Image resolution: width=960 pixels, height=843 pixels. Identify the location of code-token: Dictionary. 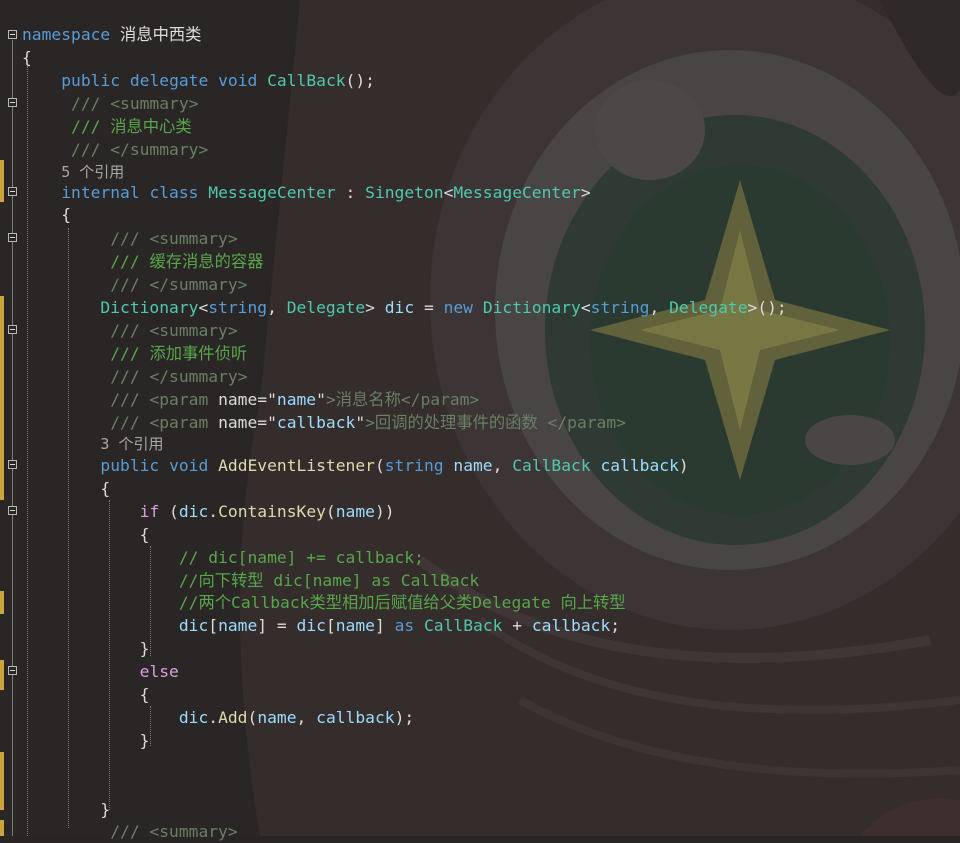
(149, 307).